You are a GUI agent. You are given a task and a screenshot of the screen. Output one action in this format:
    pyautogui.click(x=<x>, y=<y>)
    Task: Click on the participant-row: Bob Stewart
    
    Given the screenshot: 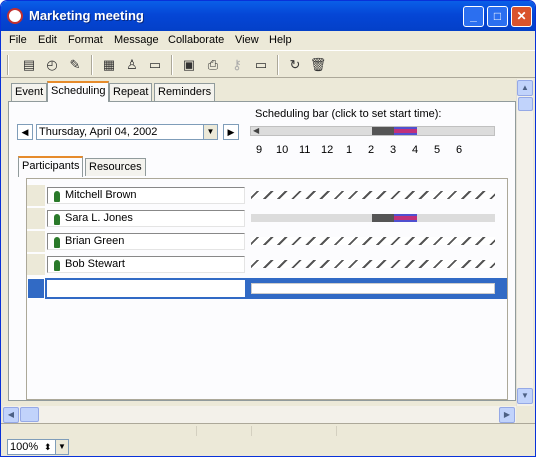 What is the action you would take?
    pyautogui.click(x=267, y=264)
    